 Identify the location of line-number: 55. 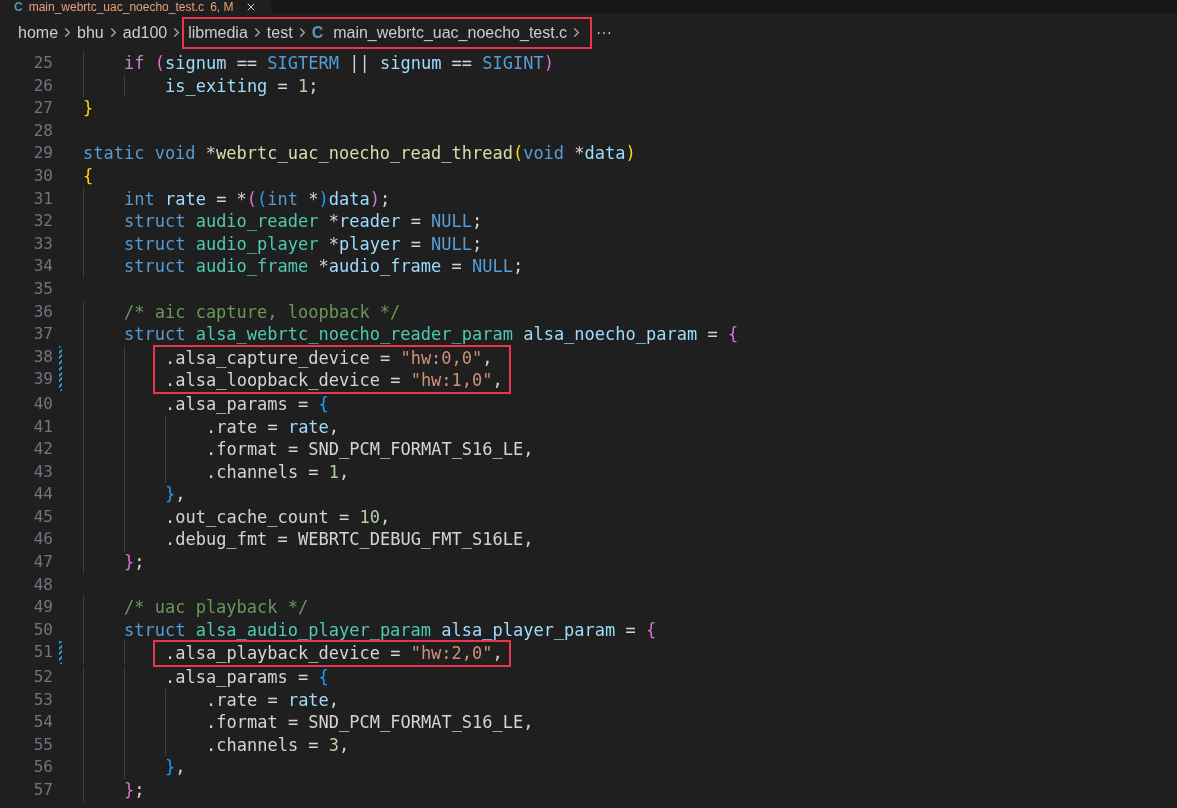
(42, 744).